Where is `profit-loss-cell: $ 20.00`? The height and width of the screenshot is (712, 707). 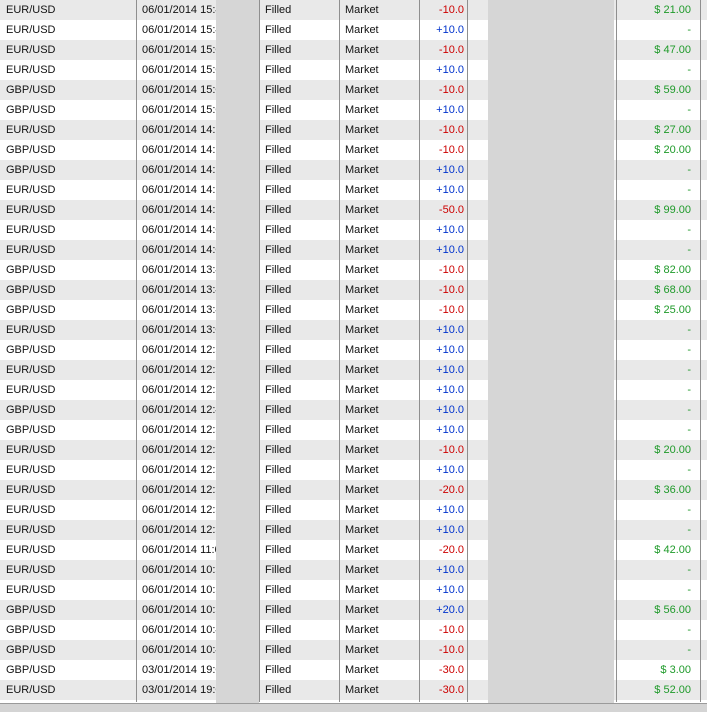 profit-loss-cell: $ 20.00 is located at coordinates (672, 150).